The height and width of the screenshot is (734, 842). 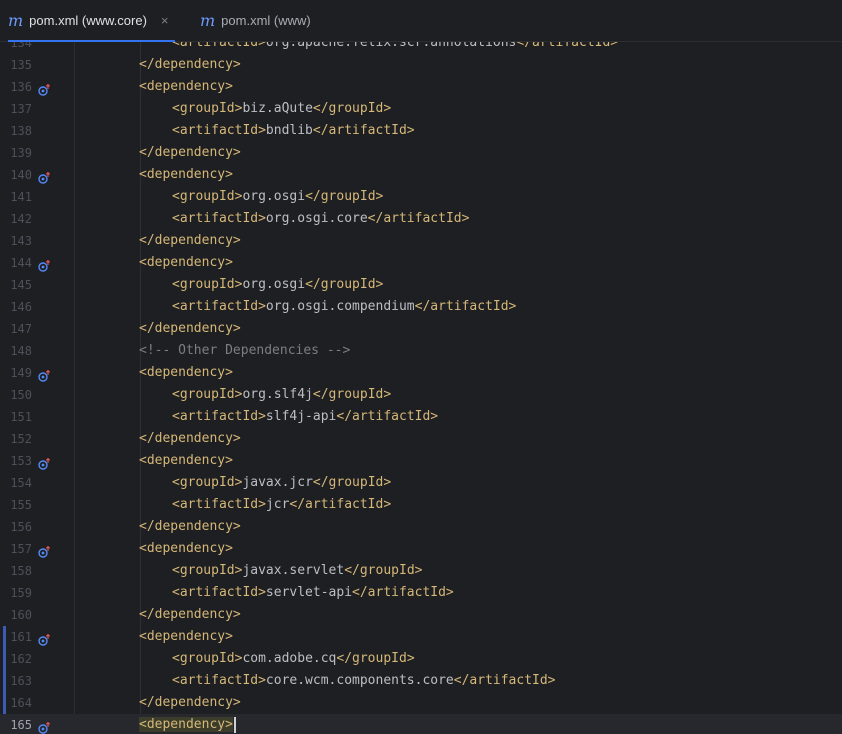 I want to click on code-line: 160 </dependency>, so click(x=421, y=615).